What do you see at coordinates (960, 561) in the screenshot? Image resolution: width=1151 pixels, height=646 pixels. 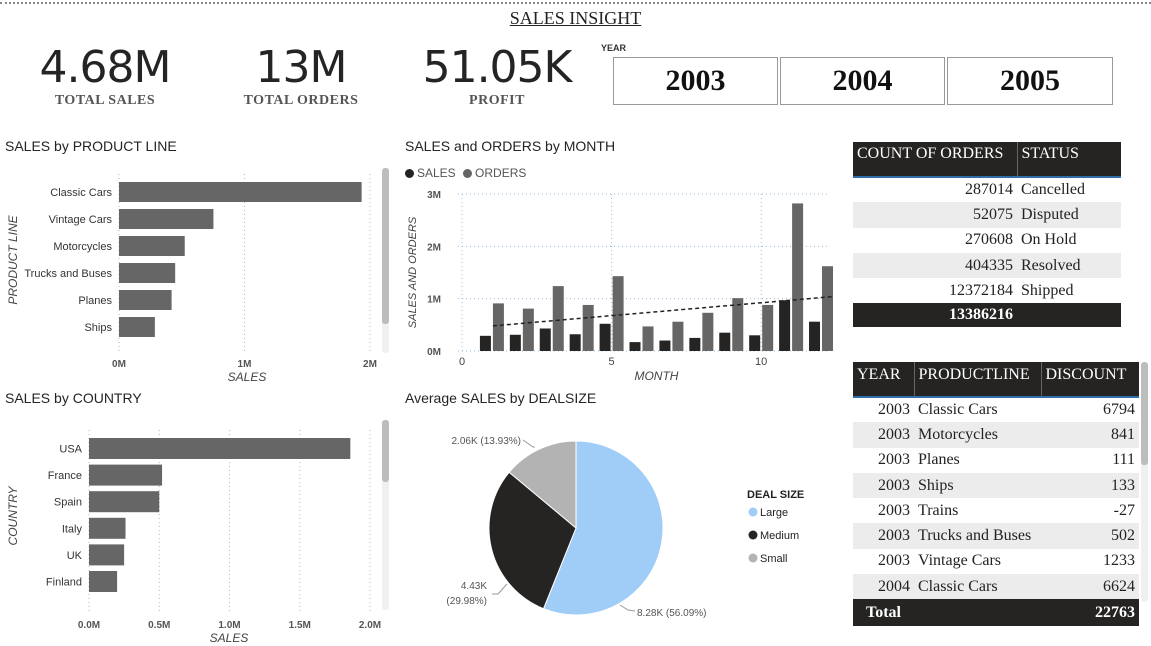 I see `line-cell: Vintage Cars` at bounding box center [960, 561].